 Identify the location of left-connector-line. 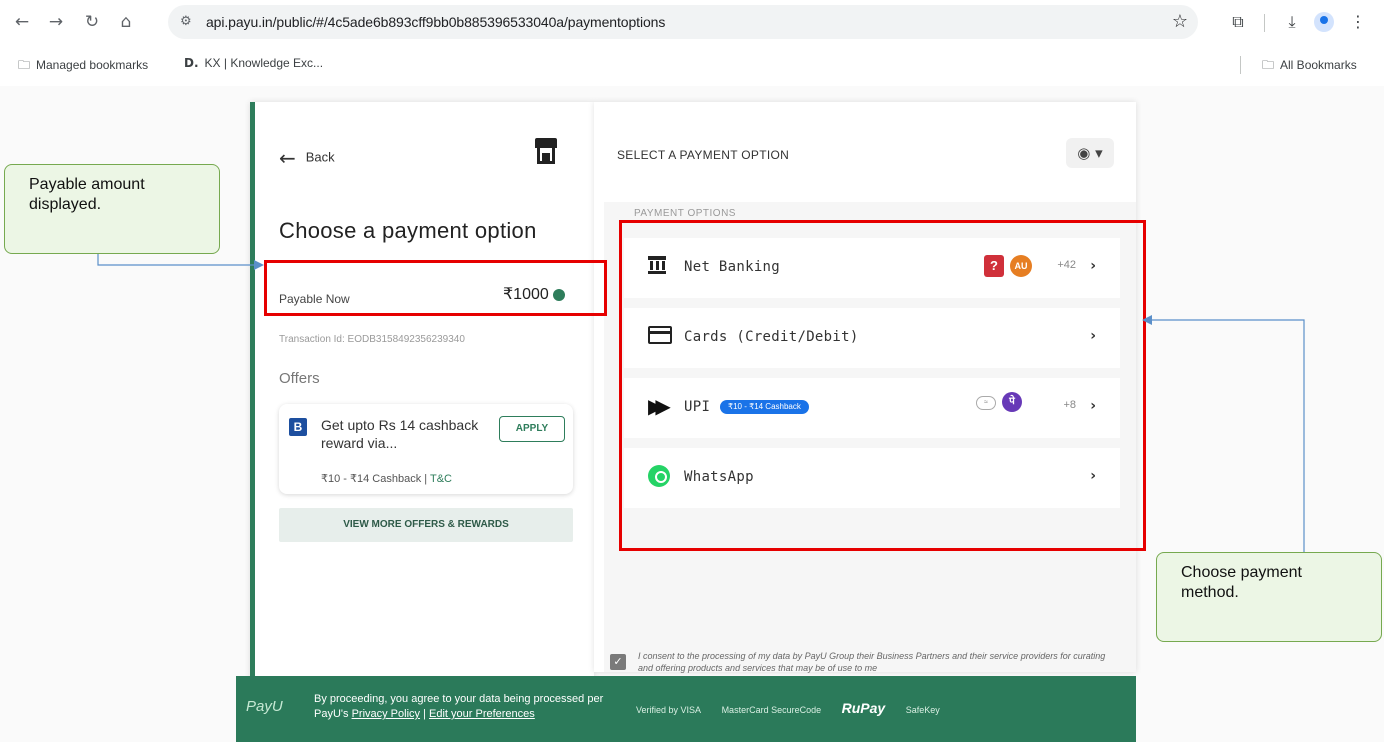
(177, 260).